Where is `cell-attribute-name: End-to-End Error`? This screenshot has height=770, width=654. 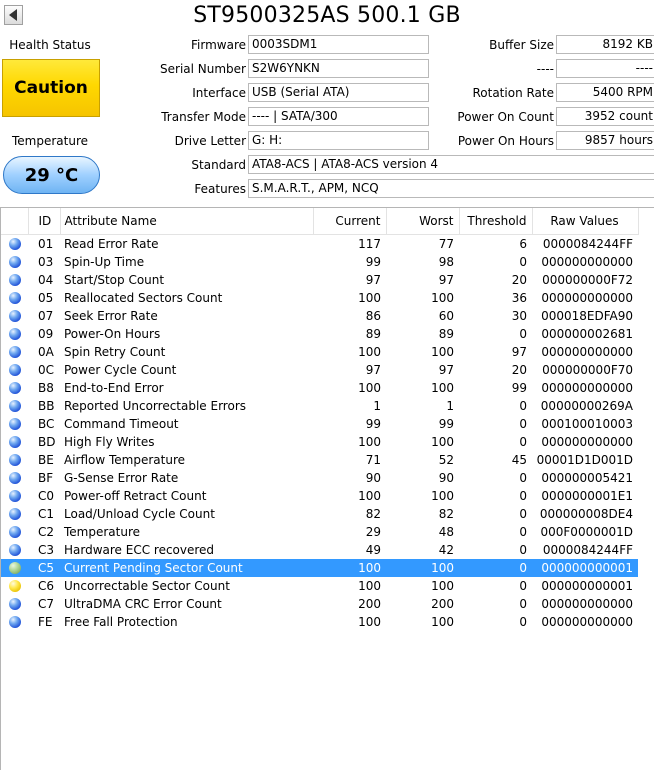
cell-attribute-name: End-to-End Error is located at coordinates (114, 387).